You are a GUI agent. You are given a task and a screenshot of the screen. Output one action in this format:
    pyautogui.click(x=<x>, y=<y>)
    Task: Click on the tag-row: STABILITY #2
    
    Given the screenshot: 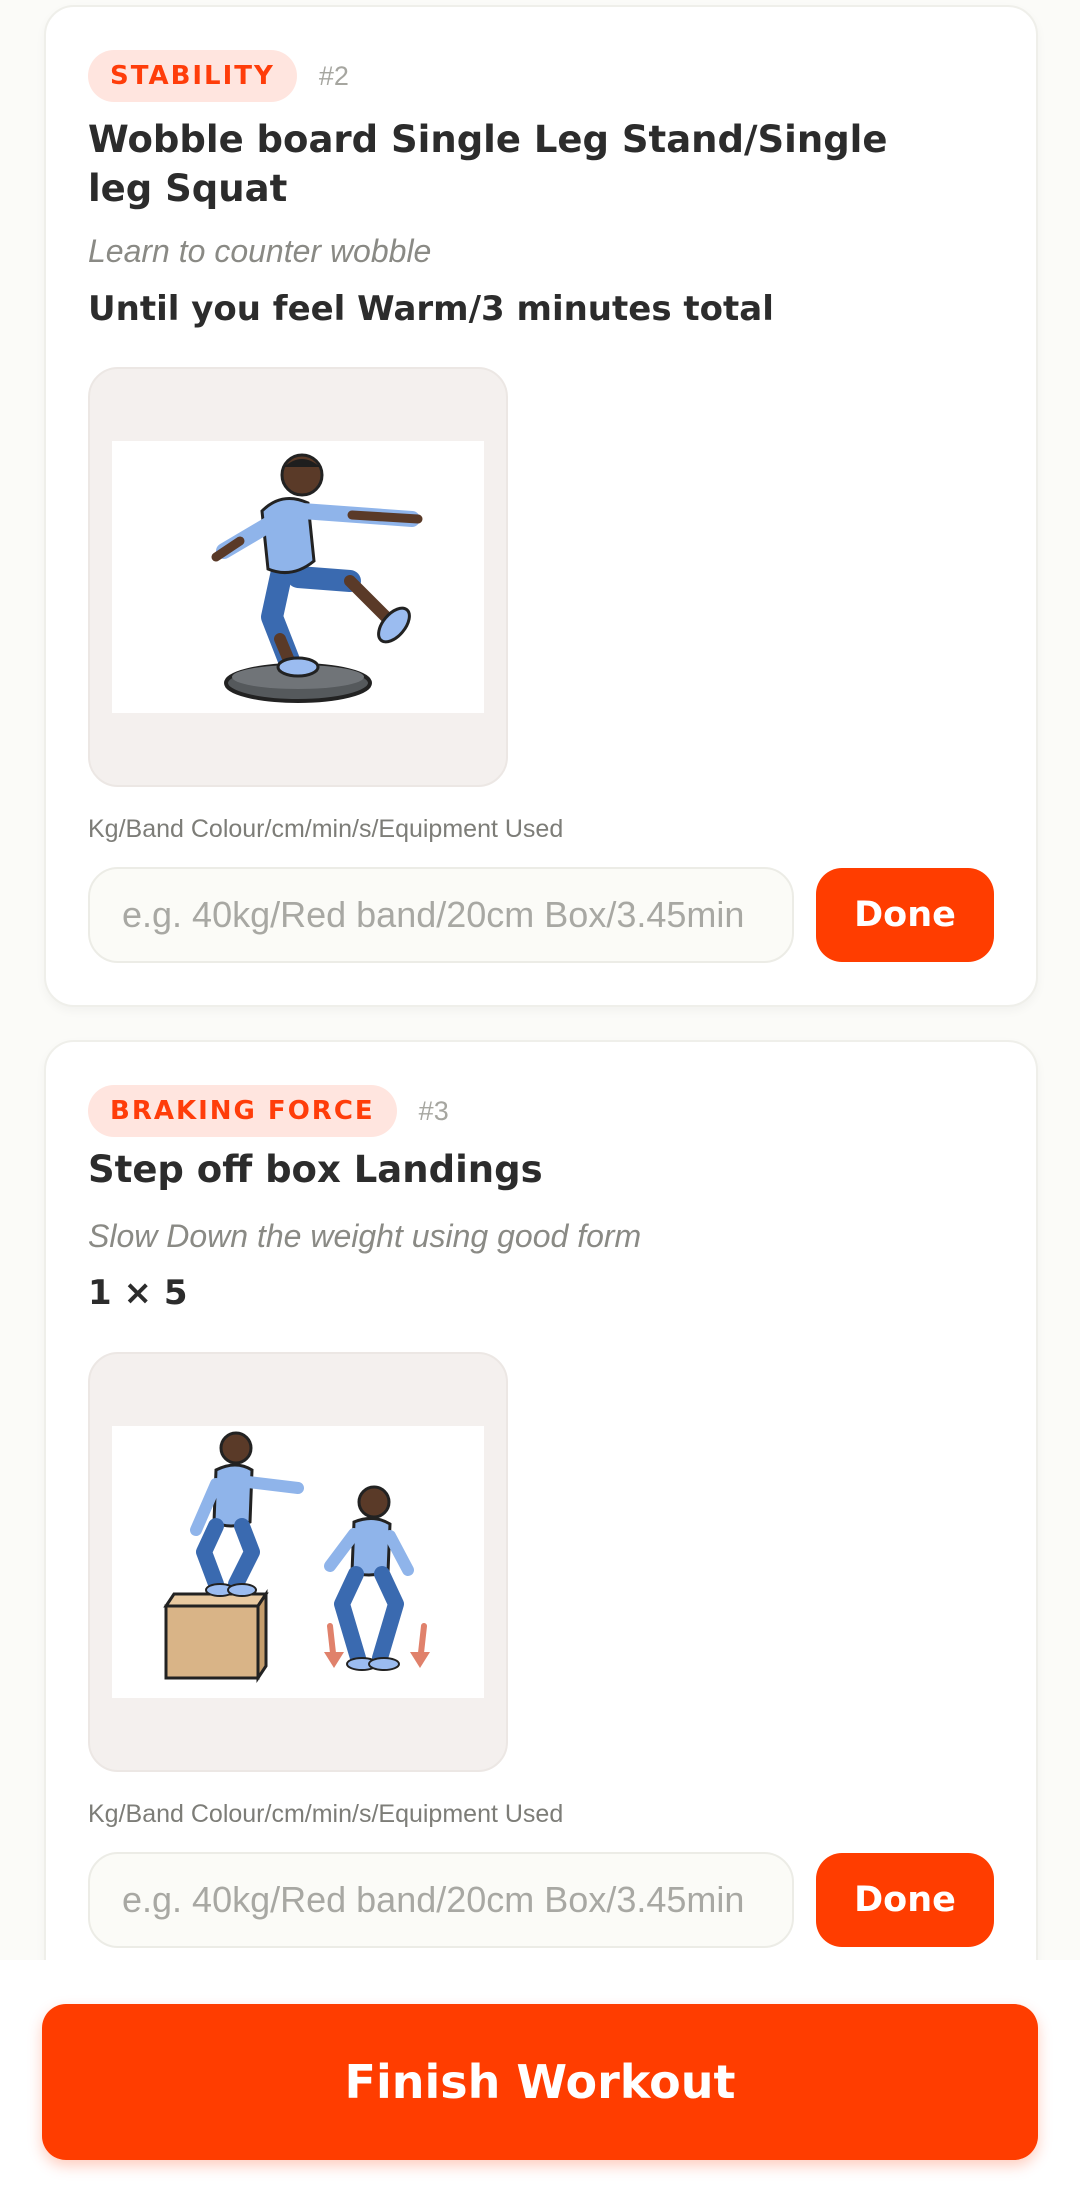 What is the action you would take?
    pyautogui.click(x=218, y=76)
    